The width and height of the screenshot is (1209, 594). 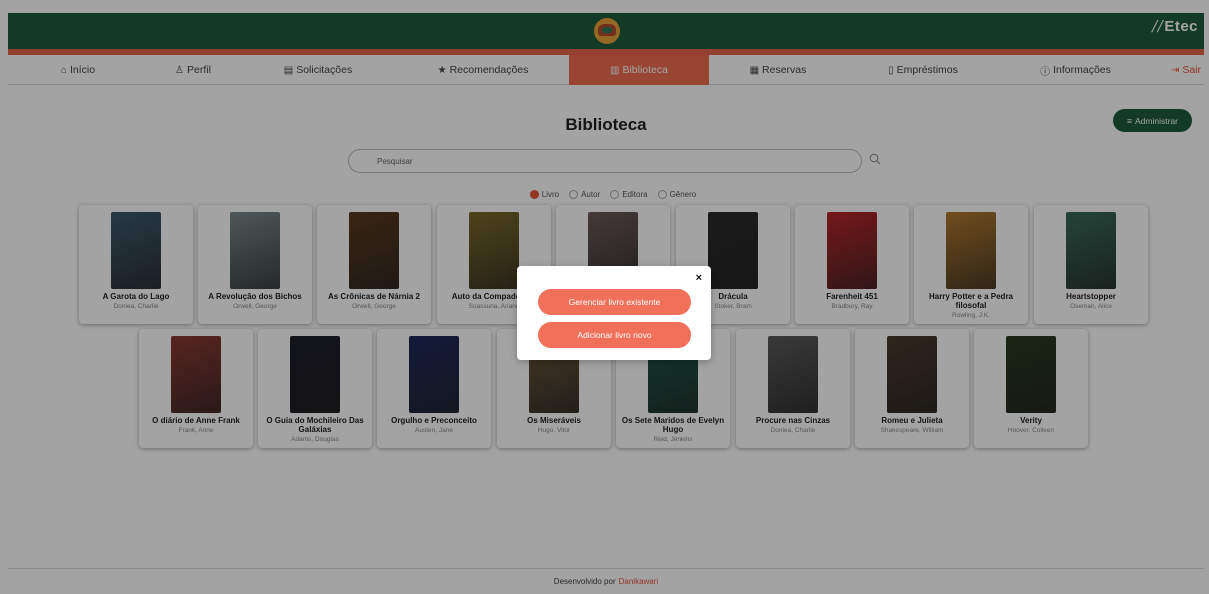 What do you see at coordinates (614, 302) in the screenshot?
I see `manage-book-button: Gerenciar livro existente` at bounding box center [614, 302].